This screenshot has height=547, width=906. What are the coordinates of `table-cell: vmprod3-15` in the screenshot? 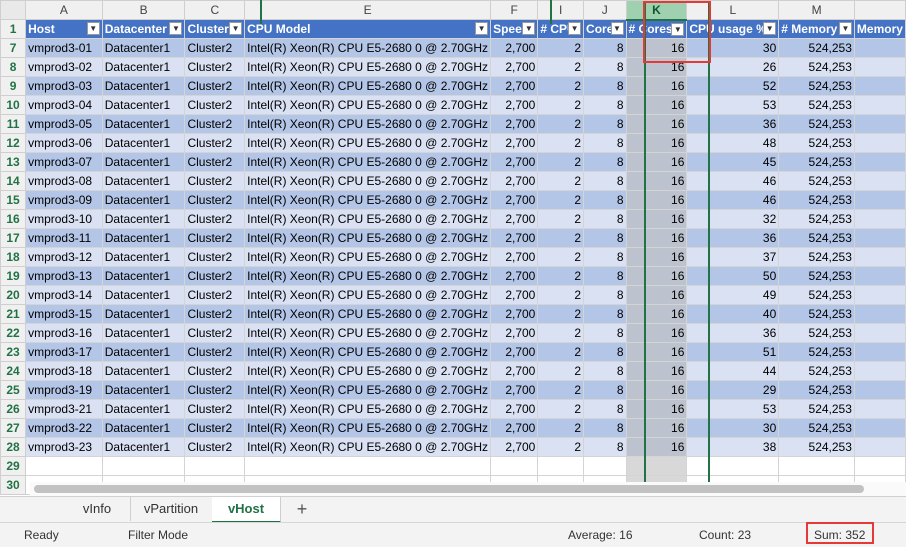 It's located at (64, 314).